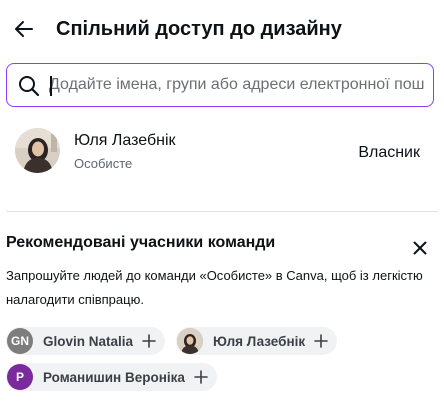  I want to click on suggested-member-chip: P Романишин Вероніка, so click(111, 377).